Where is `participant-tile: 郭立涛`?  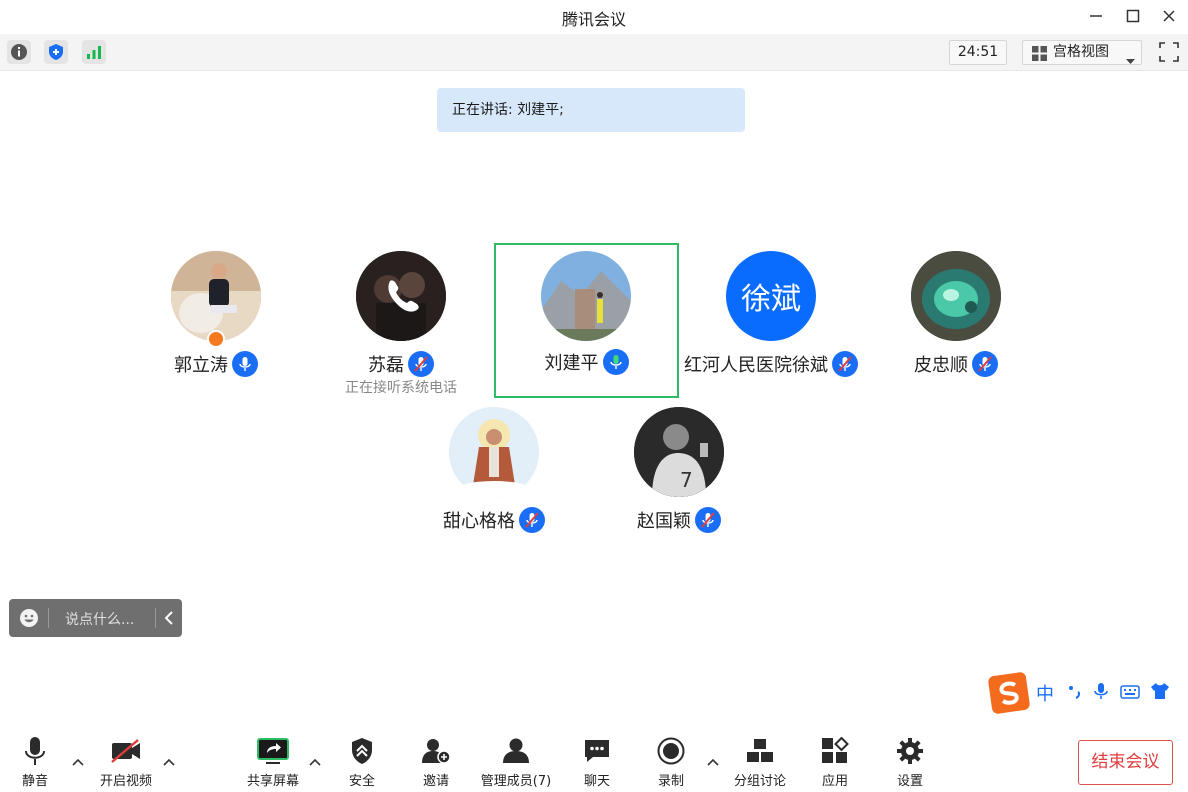 participant-tile: 郭立涛 is located at coordinates (216, 323).